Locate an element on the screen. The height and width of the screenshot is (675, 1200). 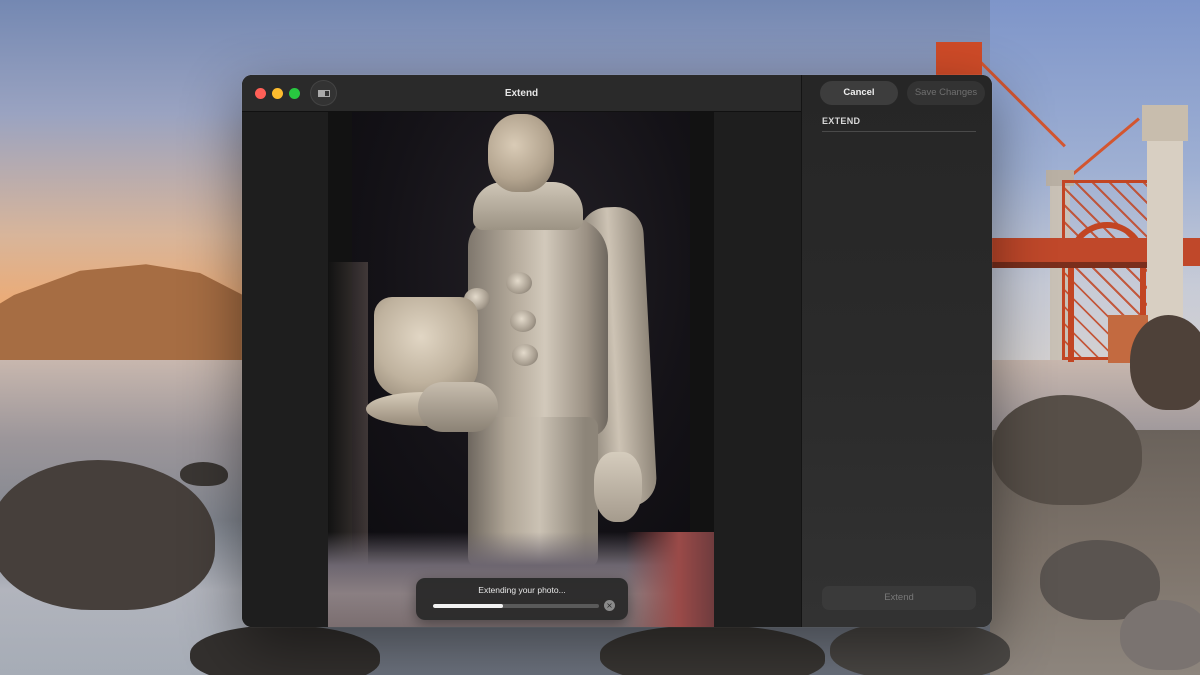
statue-head is located at coordinates (521, 153).